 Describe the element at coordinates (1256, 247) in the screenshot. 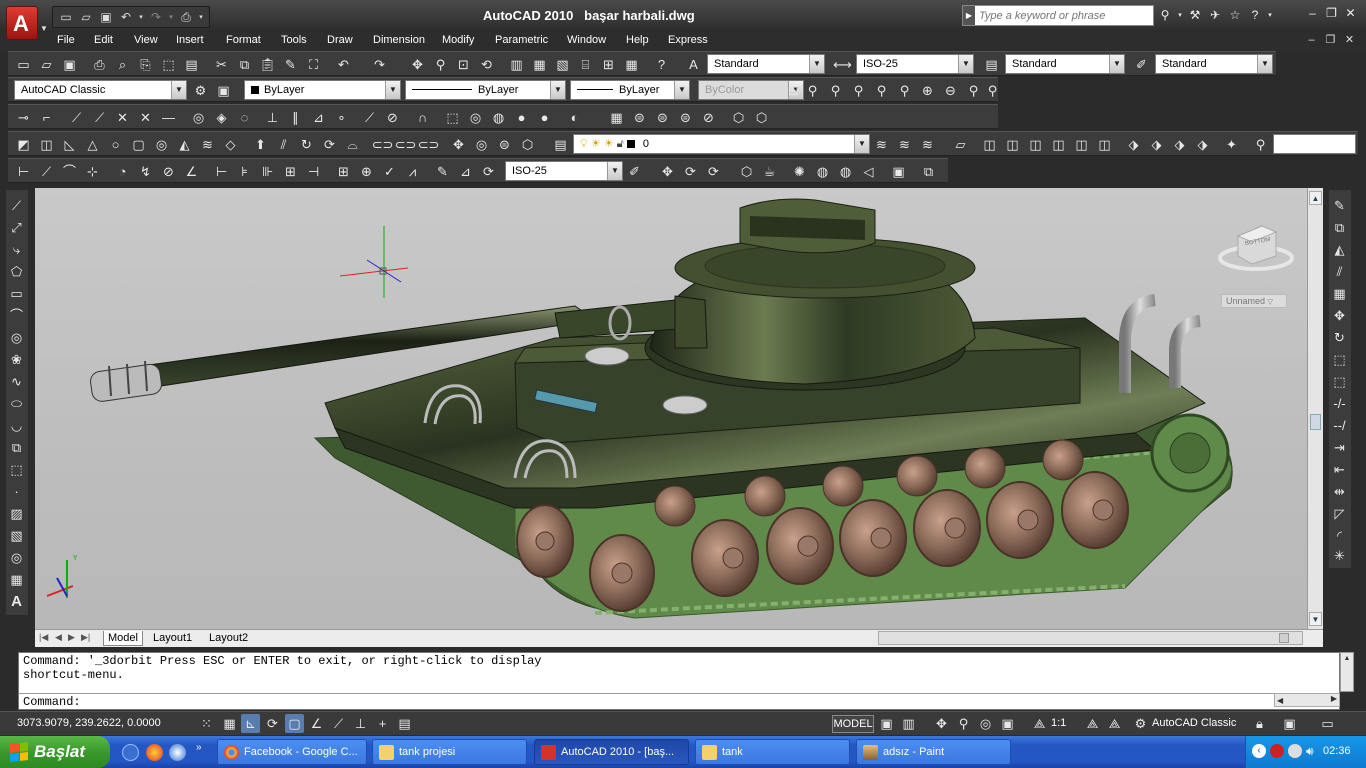

I see `viewcube: BOTTOM` at that location.